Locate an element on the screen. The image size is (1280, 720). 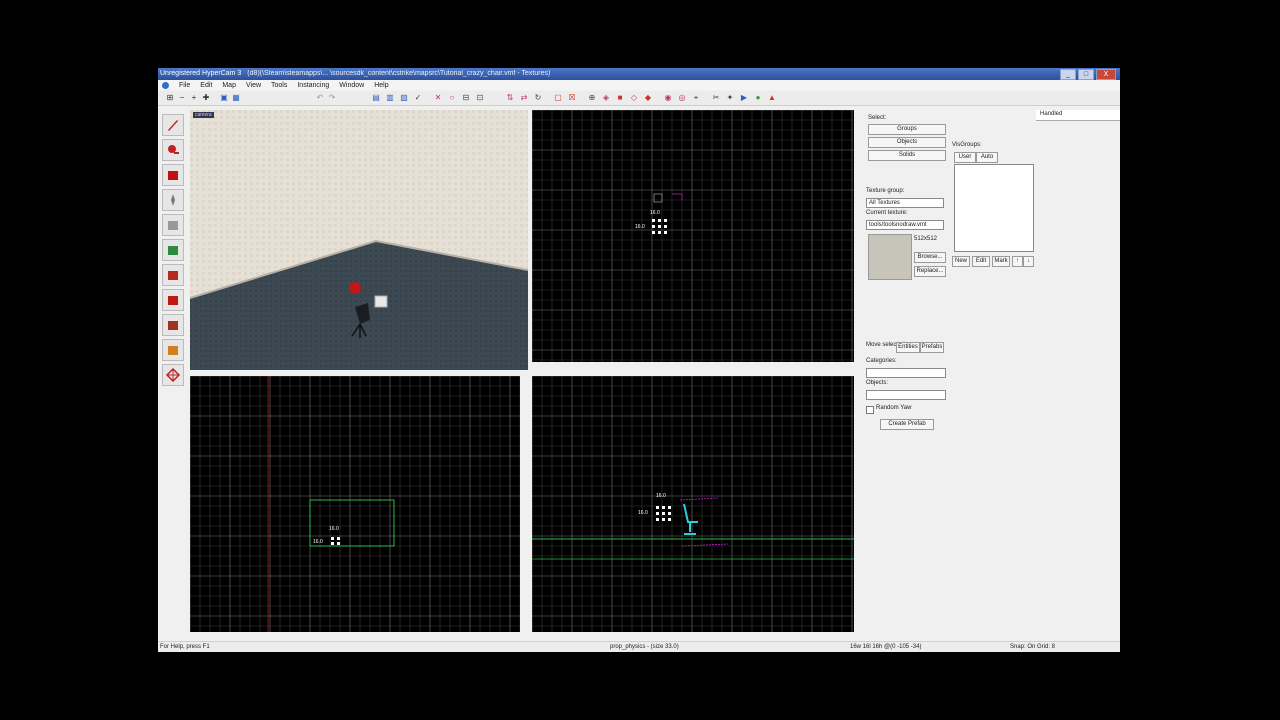
pointer-icon is located at coordinates (173, 125).